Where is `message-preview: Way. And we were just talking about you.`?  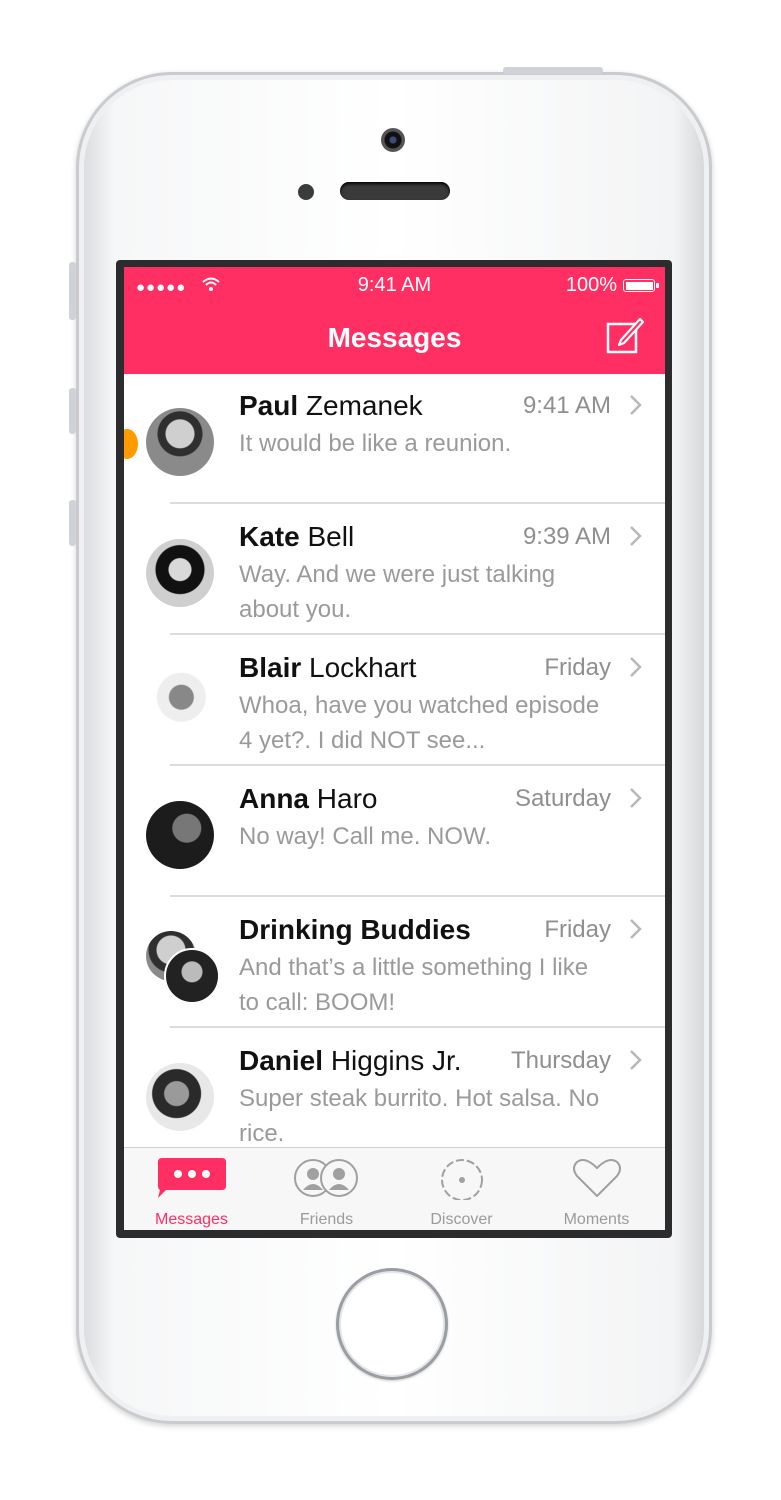 message-preview: Way. And we were just talking about you. is located at coordinates (397, 592).